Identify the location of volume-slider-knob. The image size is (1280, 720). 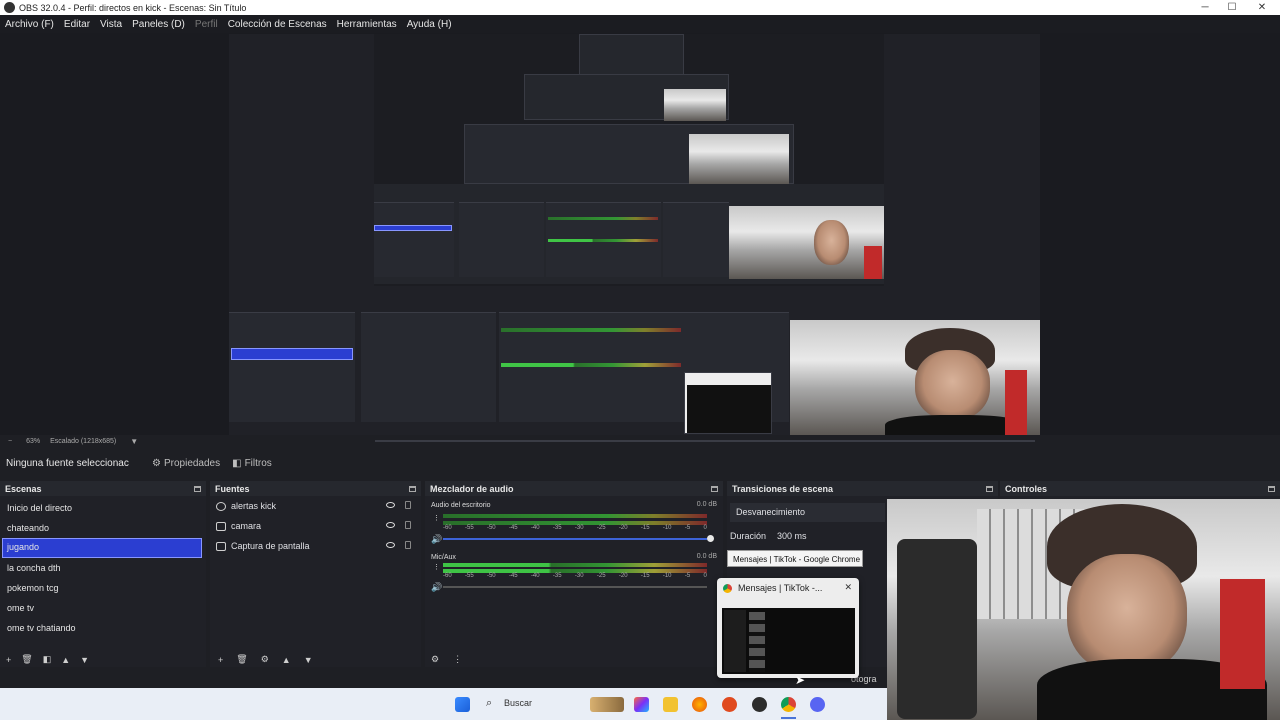
(710, 538).